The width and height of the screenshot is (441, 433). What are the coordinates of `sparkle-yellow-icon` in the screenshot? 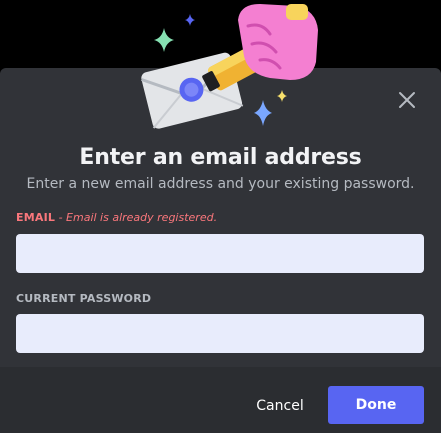 It's located at (282, 96).